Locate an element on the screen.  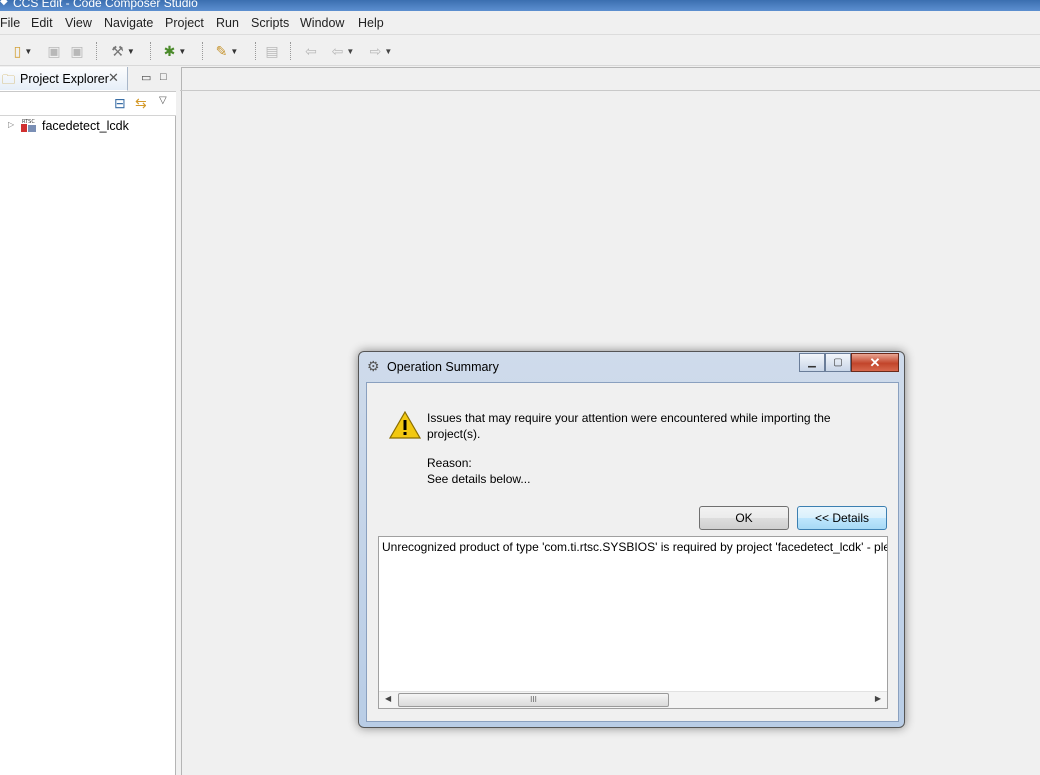
main-toolbar: ▯ ▼ ▣ ▣ ⚒ ▼ ✱ ▼ ✎ ▼ ▤ ⇦ ⇦ ▼ ⇨ ▼ is located at coordinates (520, 51).